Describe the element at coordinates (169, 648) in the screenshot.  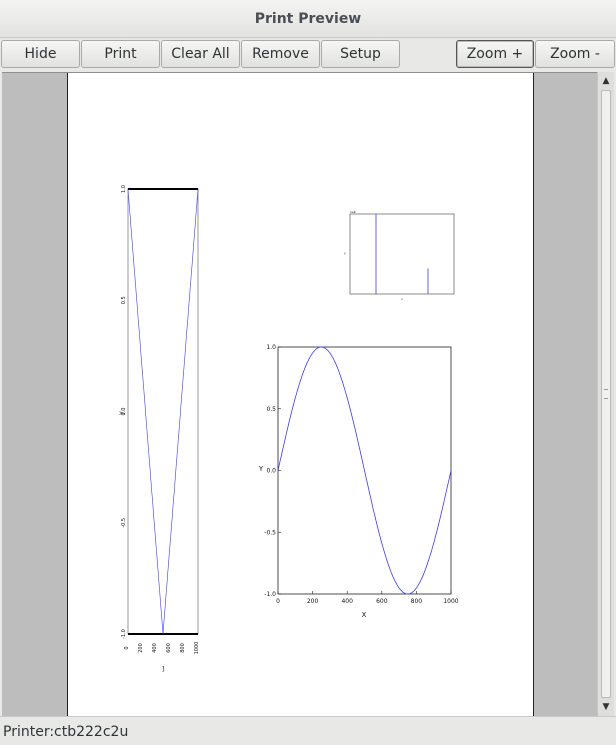
I see `plot-rotated-xtick-label: 600` at that location.